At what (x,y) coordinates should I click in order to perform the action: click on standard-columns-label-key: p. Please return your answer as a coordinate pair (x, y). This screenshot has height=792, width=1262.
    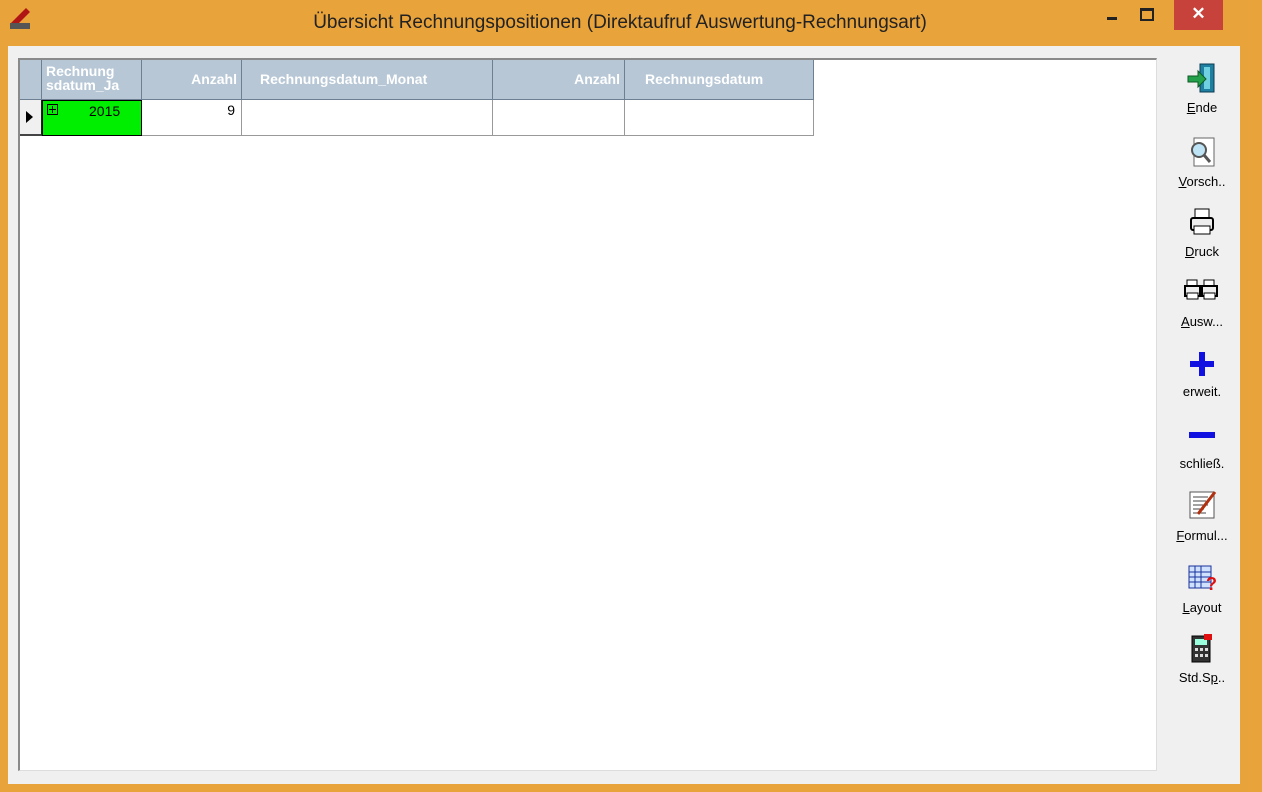
    Looking at the image, I should click on (1214, 677).